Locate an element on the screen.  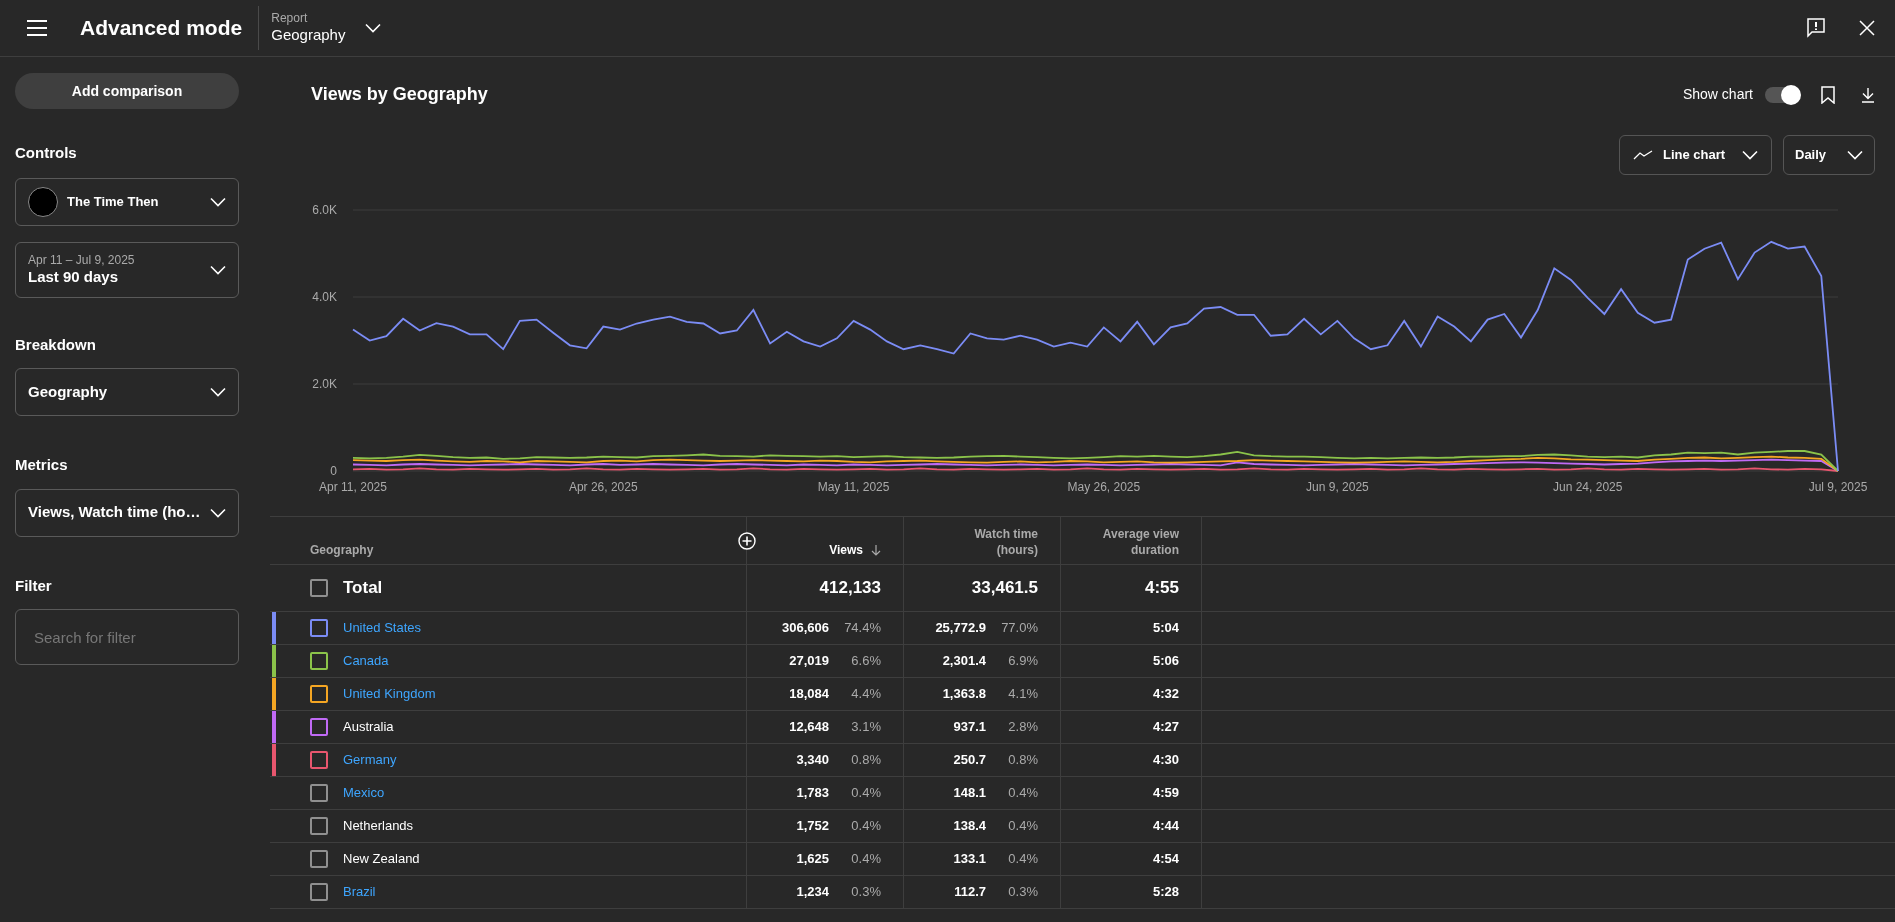
y-axis-label: 0 is located at coordinates (333, 471).